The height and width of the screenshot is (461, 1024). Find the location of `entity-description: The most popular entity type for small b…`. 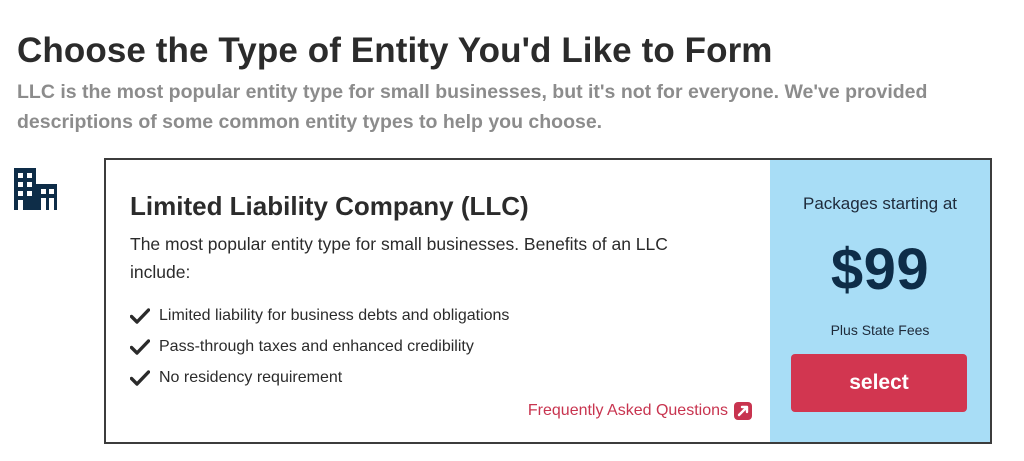

entity-description: The most popular entity type for small b… is located at coordinates (399, 258).